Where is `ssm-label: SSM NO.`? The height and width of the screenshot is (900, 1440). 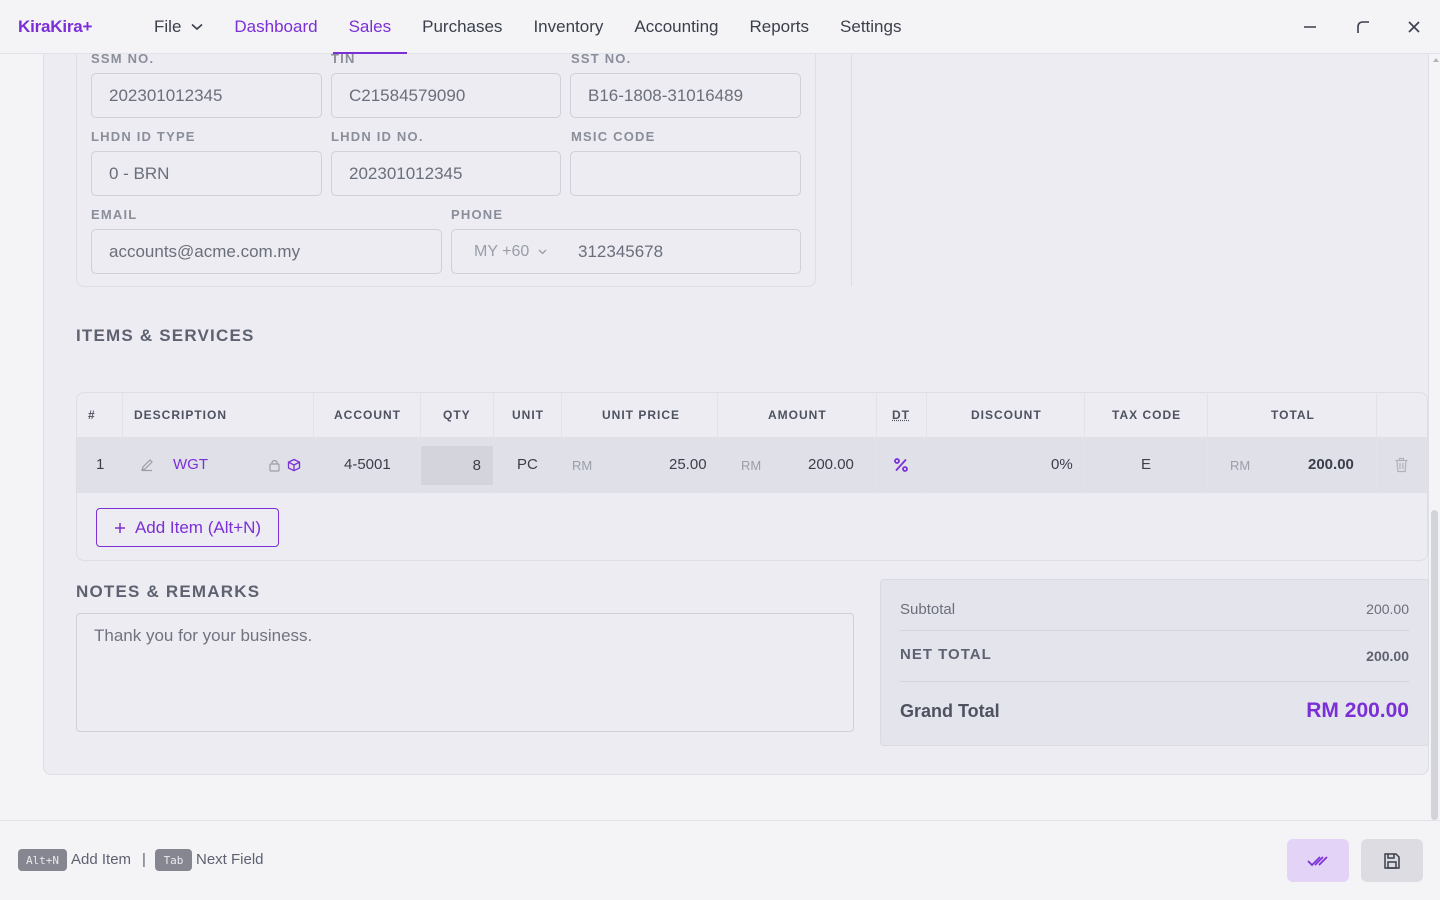 ssm-label: SSM NO. is located at coordinates (123, 58).